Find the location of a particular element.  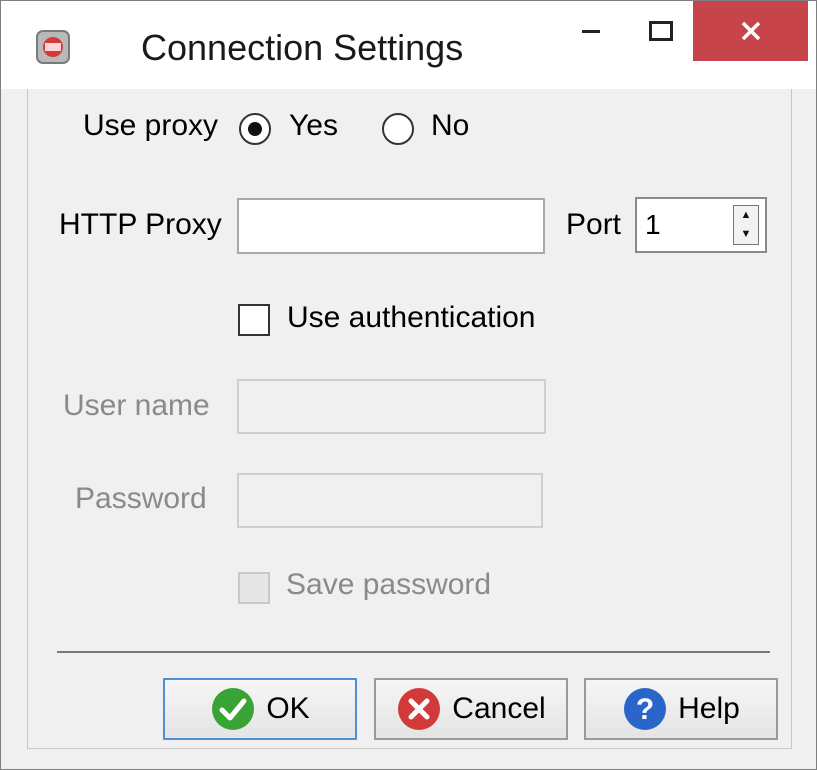

window-title: Connection Settings is located at coordinates (302, 47).